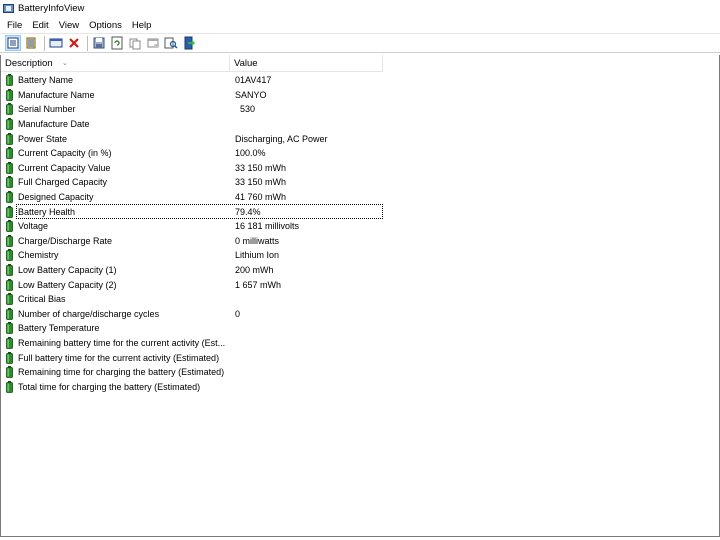 The image size is (720, 540). Describe the element at coordinates (47, 211) in the screenshot. I see `description-text: Battery Health` at that location.